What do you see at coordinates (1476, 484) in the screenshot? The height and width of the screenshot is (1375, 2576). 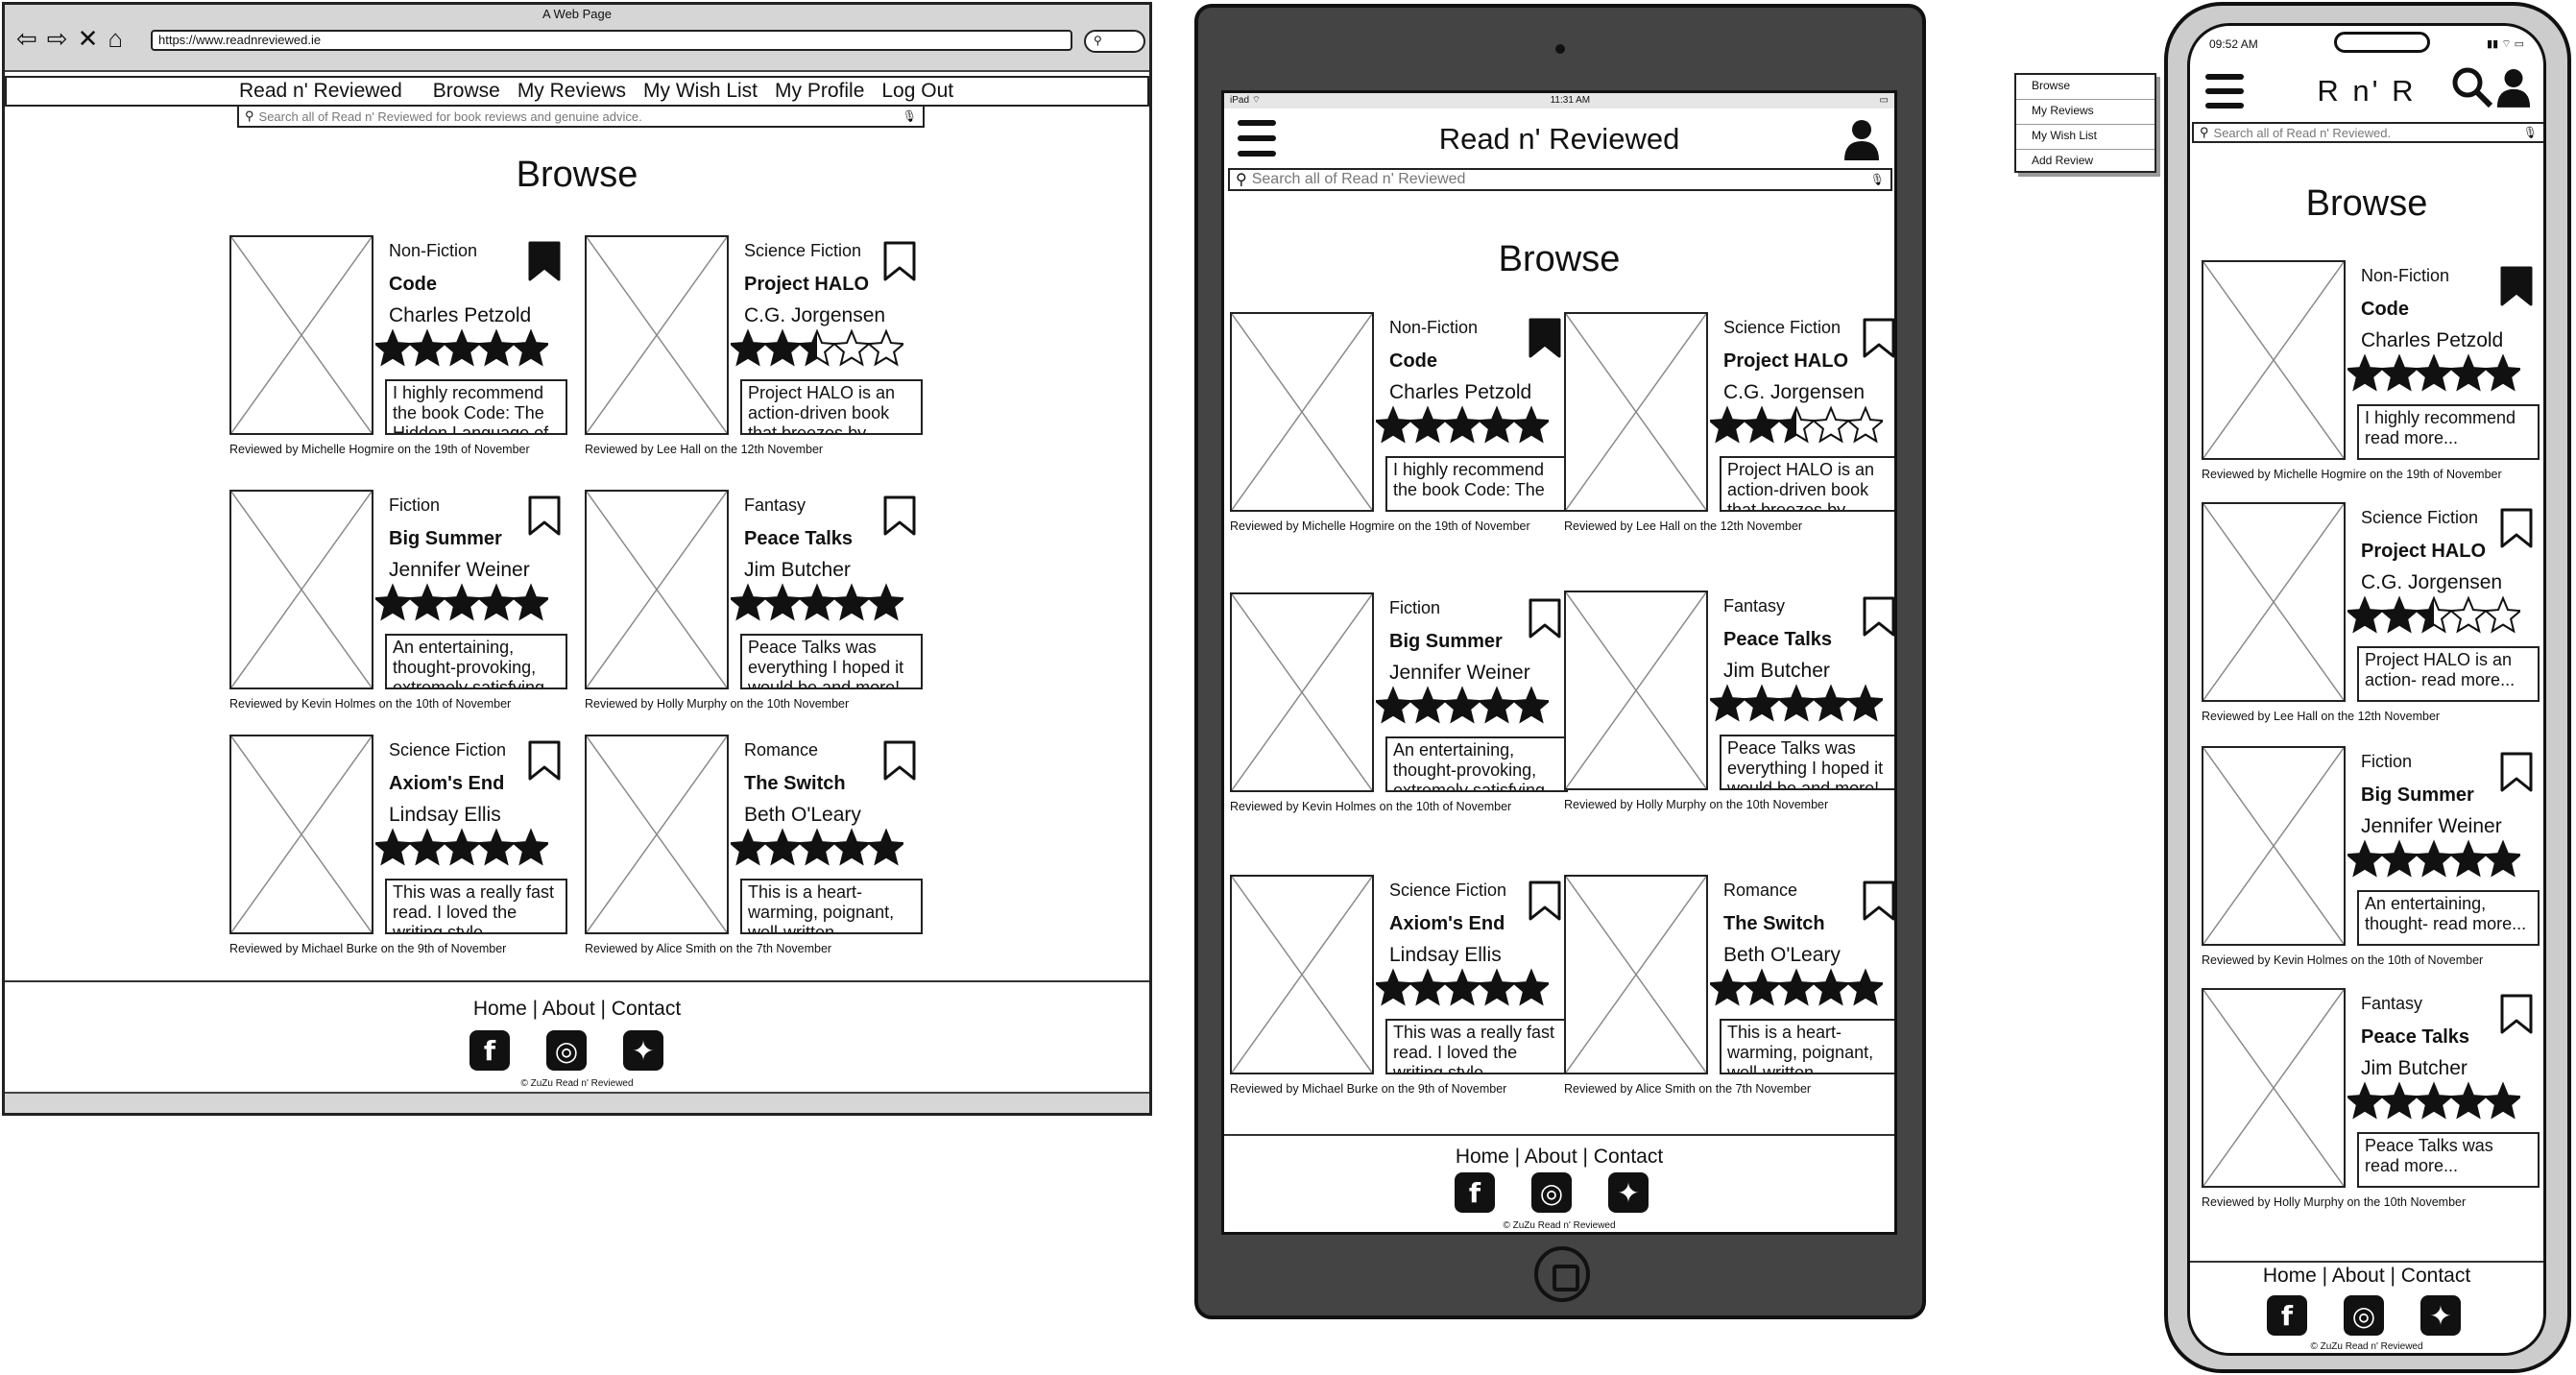 I see `review-excerpt: I highly recommend the book Code: The` at bounding box center [1476, 484].